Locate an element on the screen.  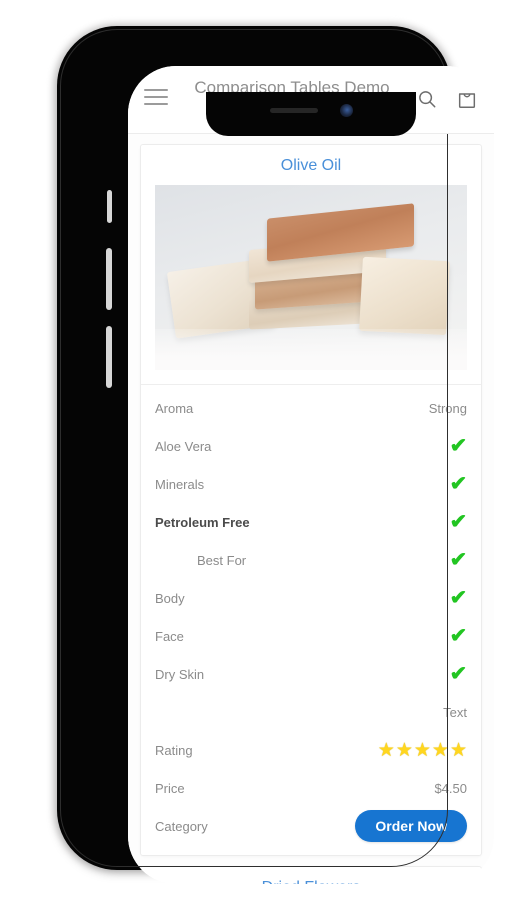
comparison-row: Category Order Now is located at coordinates (311, 826).